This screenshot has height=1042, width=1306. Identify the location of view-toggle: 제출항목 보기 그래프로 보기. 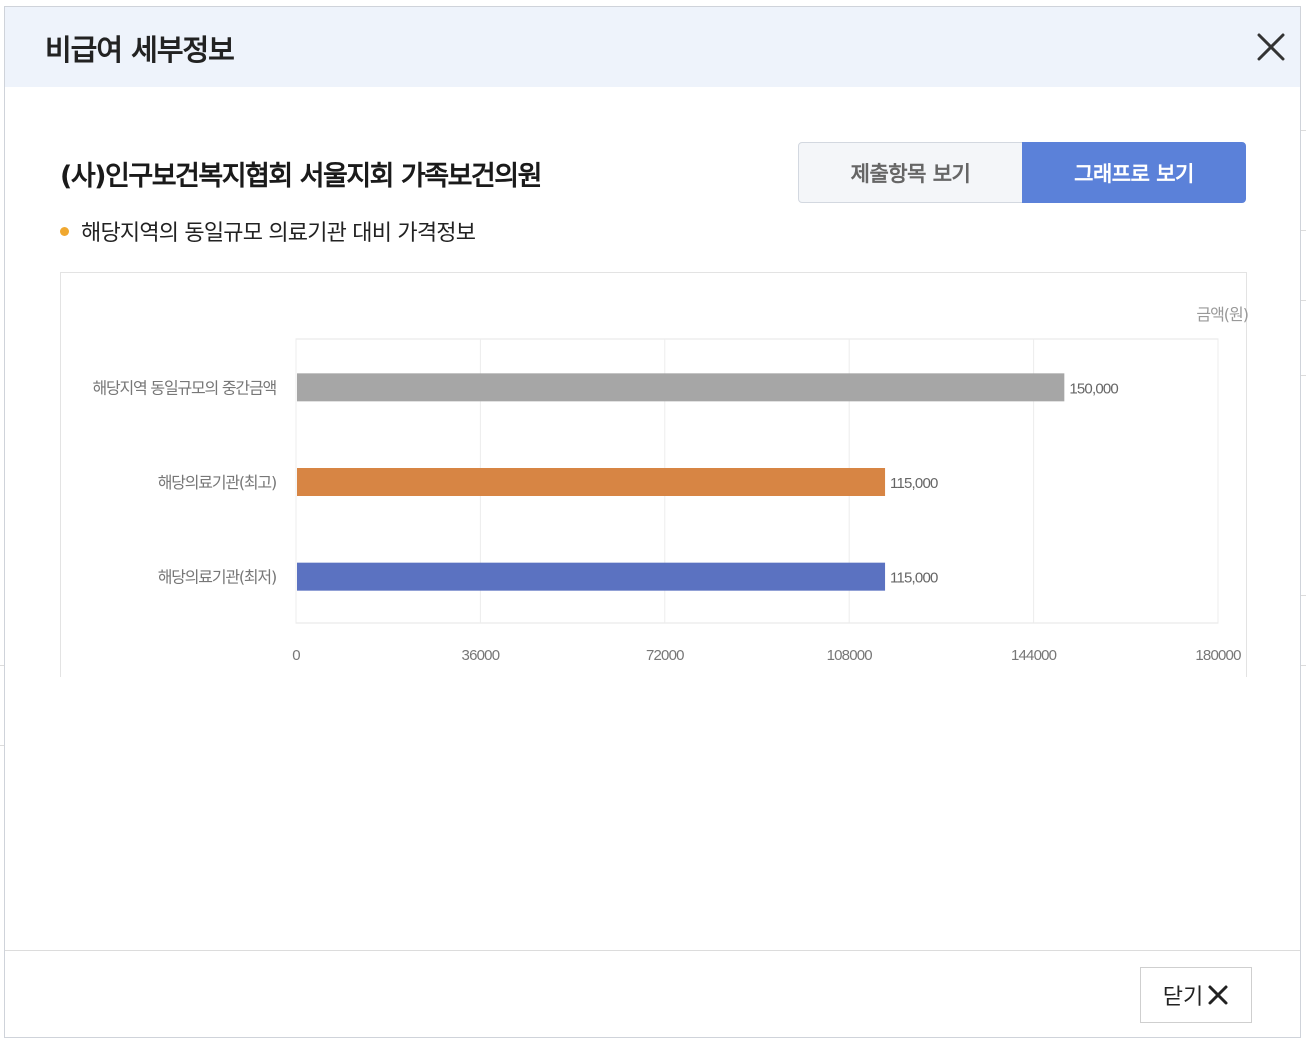
(1022, 172).